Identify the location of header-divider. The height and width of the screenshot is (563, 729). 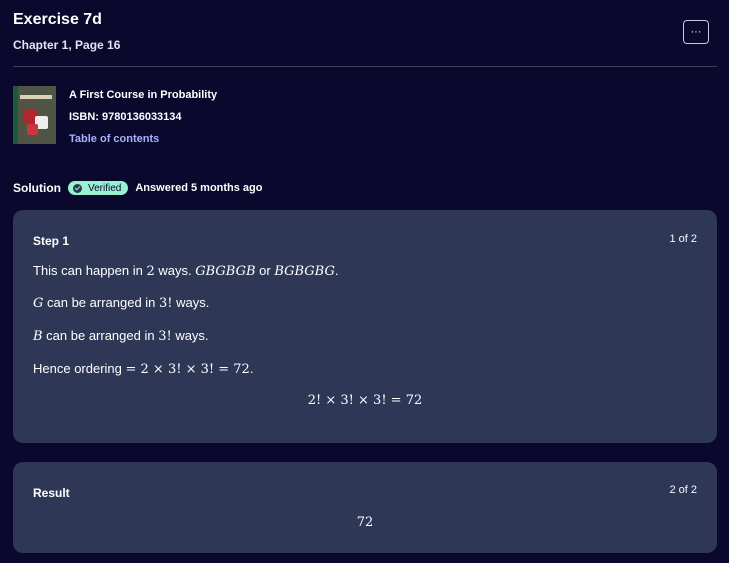
(365, 66).